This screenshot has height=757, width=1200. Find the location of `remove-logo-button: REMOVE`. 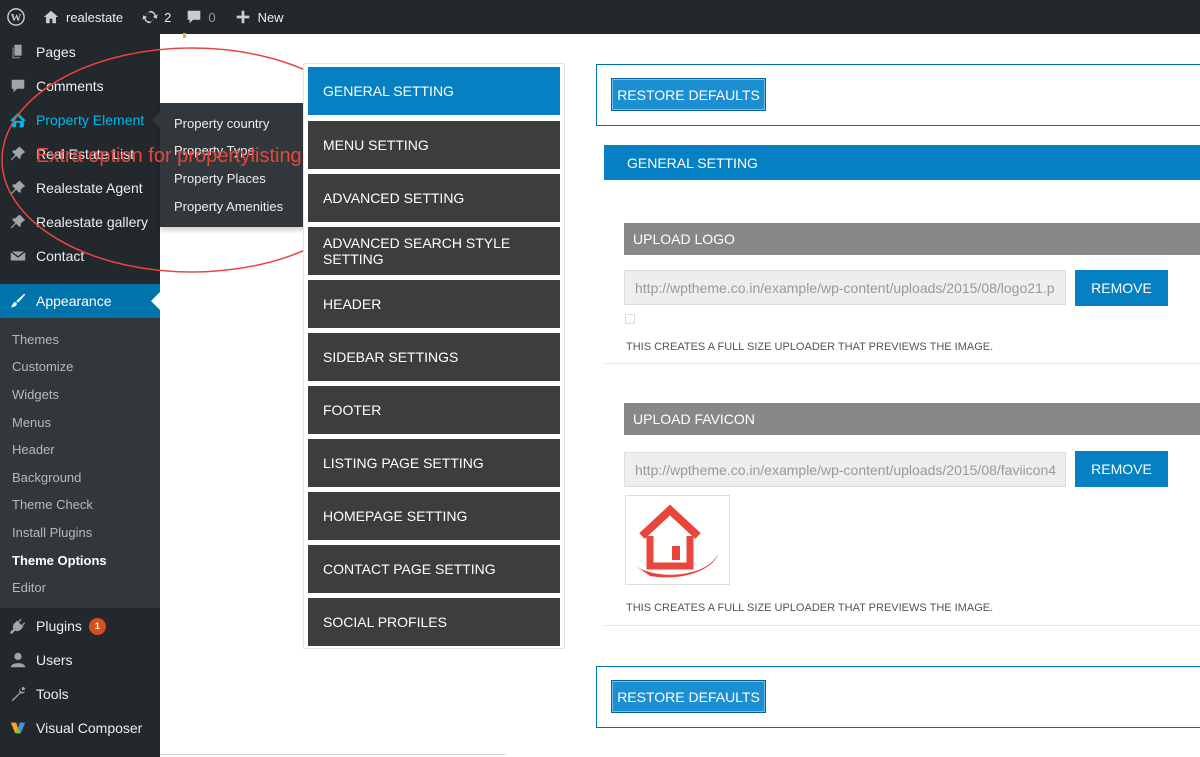

remove-logo-button: REMOVE is located at coordinates (1121, 288).